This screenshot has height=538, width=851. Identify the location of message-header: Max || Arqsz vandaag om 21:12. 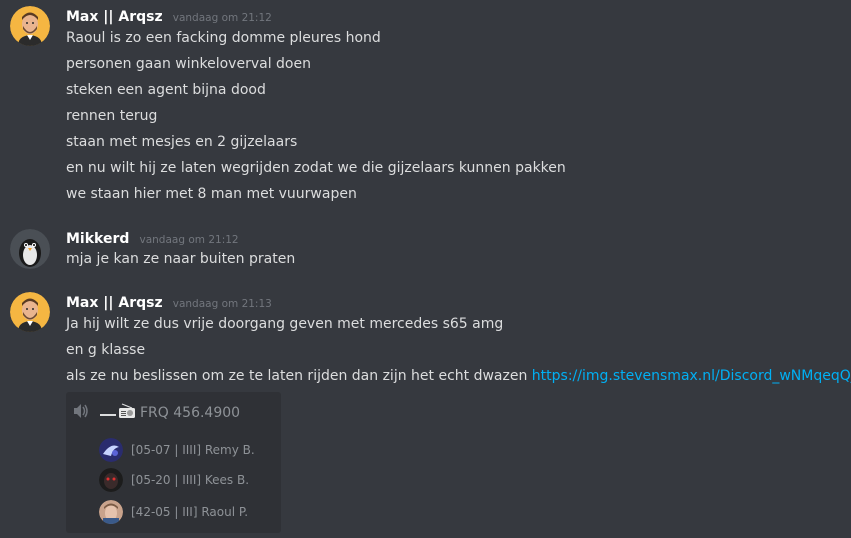
(169, 16).